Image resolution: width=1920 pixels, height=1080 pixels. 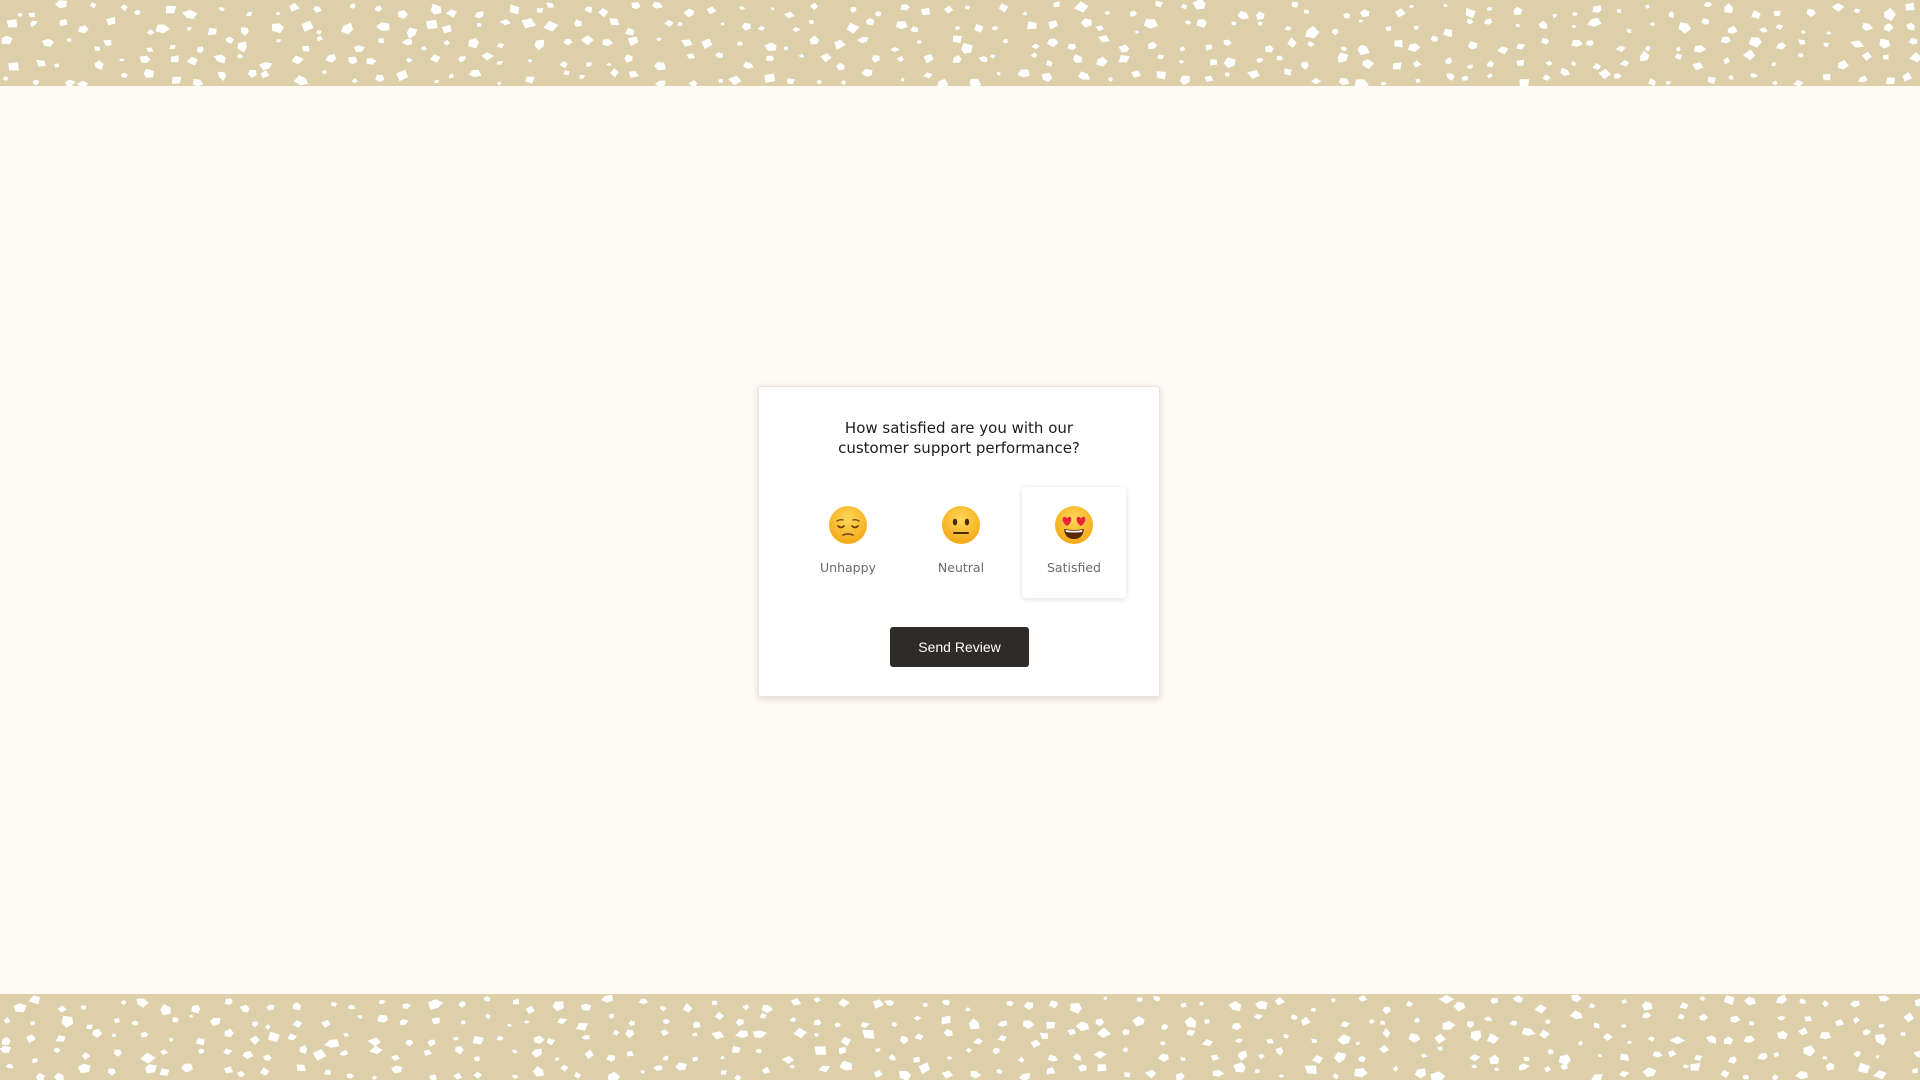 What do you see at coordinates (961, 567) in the screenshot?
I see `rating-label-neutral: Neutral` at bounding box center [961, 567].